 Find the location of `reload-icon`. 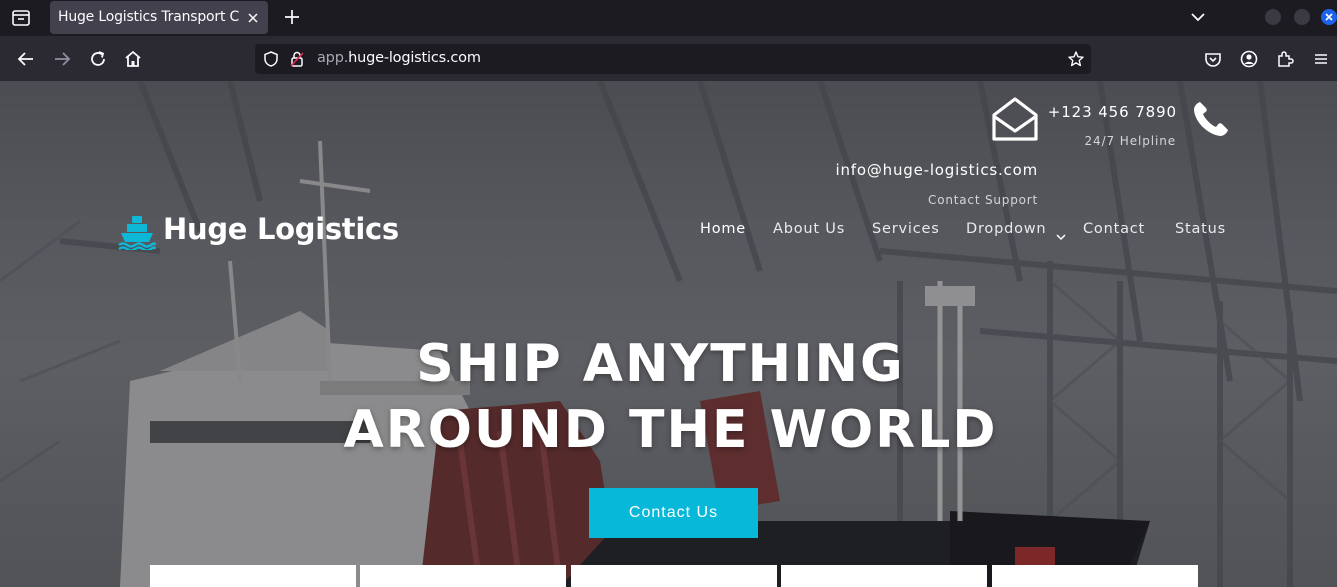

reload-icon is located at coordinates (98, 59).